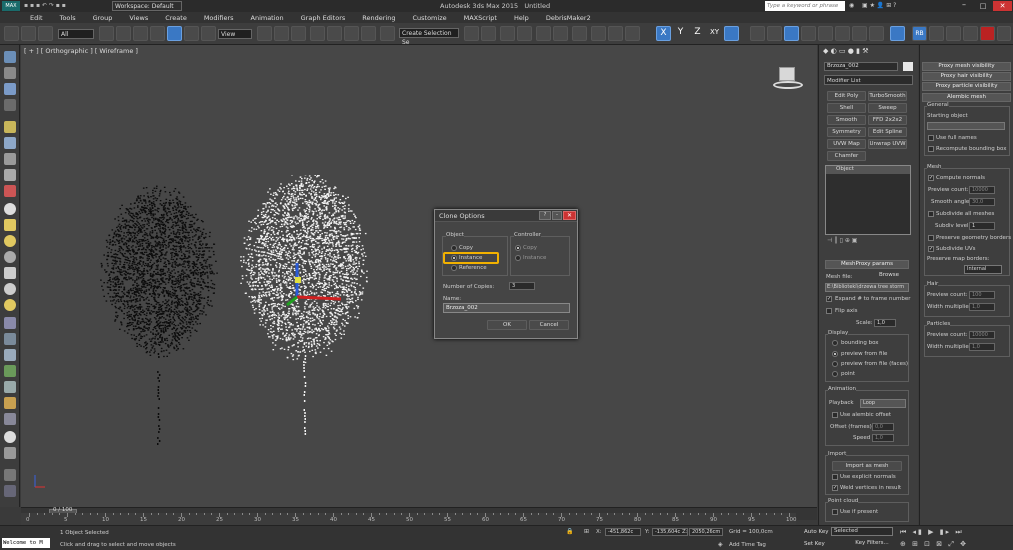 The image size is (1013, 550). Describe the element at coordinates (825, 33) in the screenshot. I see `weight-tool-icon` at that location.